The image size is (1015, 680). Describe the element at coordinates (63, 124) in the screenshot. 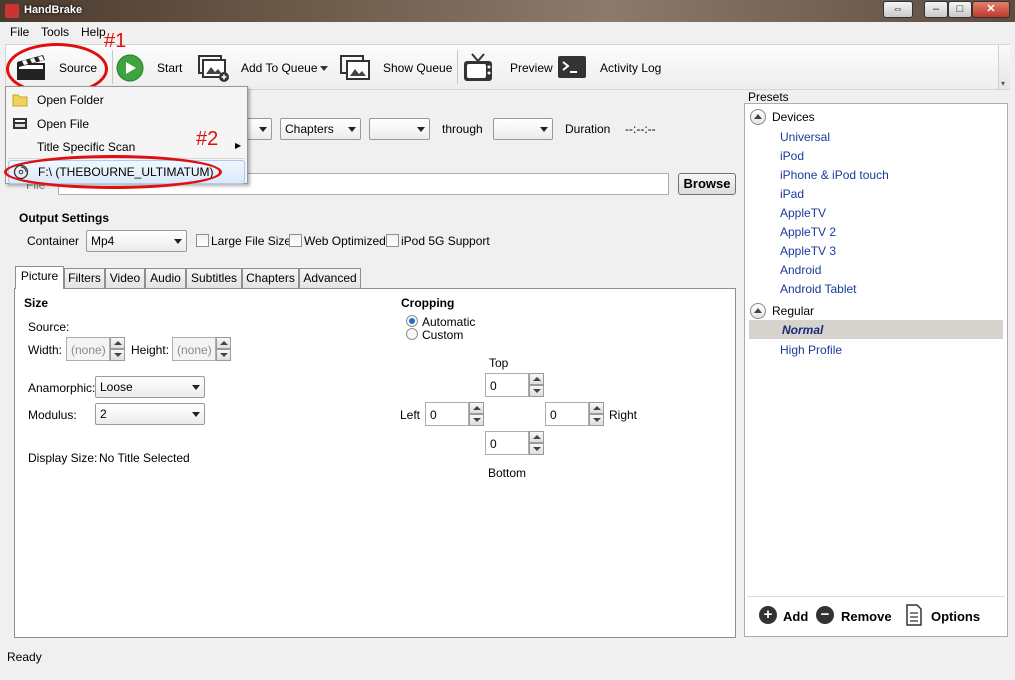

I see `open-file-label: Open File` at that location.